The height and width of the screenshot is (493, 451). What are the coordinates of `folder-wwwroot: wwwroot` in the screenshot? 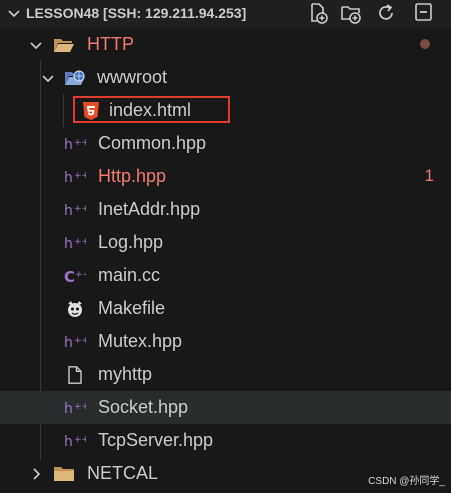 It's located at (225, 77).